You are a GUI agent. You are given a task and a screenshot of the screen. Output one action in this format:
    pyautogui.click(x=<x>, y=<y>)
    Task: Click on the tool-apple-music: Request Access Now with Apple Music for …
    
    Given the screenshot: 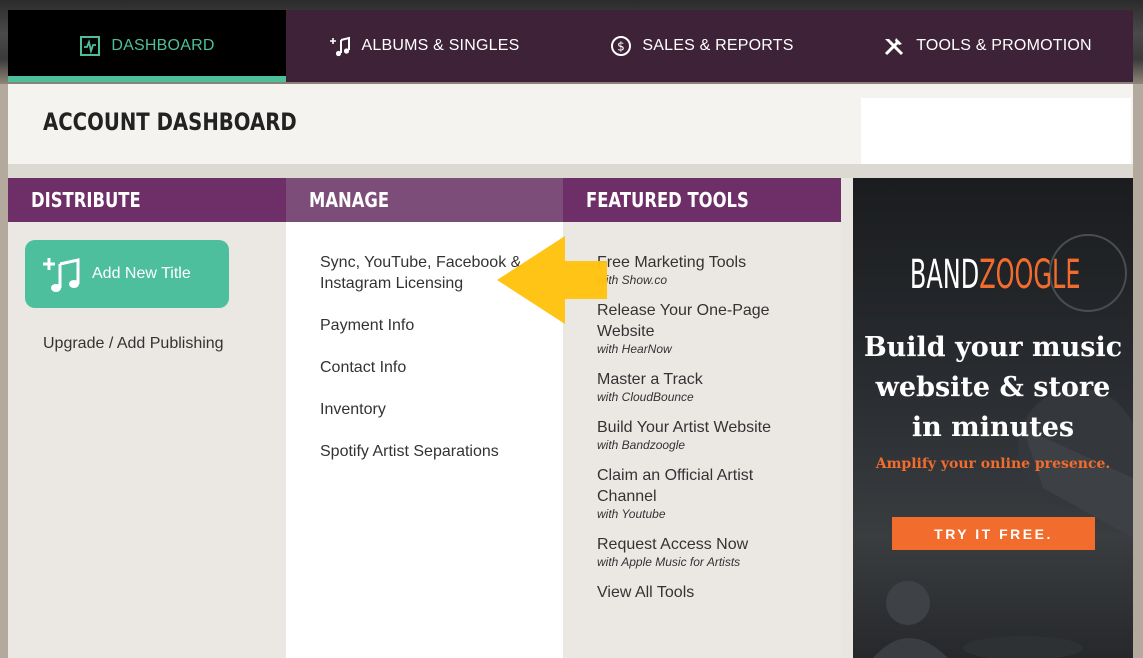 What is the action you would take?
    pyautogui.click(x=707, y=552)
    